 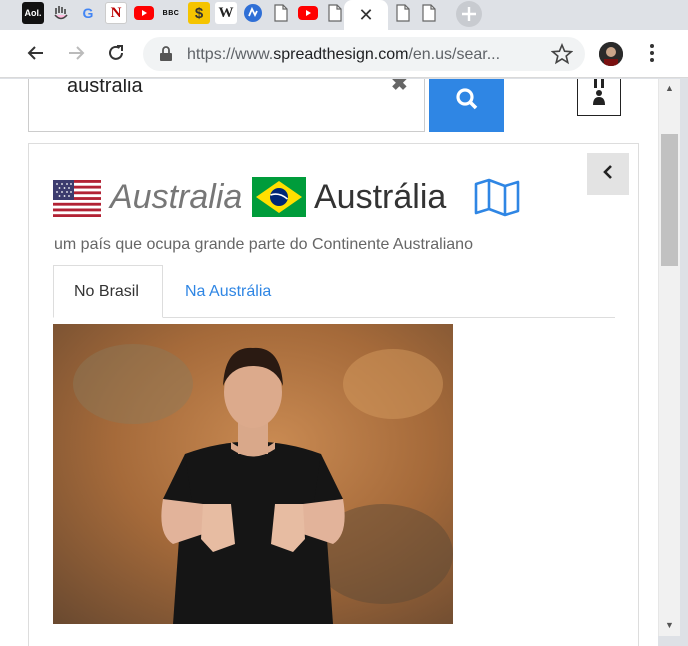 I want to click on aol-icon: Aol., so click(x=33, y=13).